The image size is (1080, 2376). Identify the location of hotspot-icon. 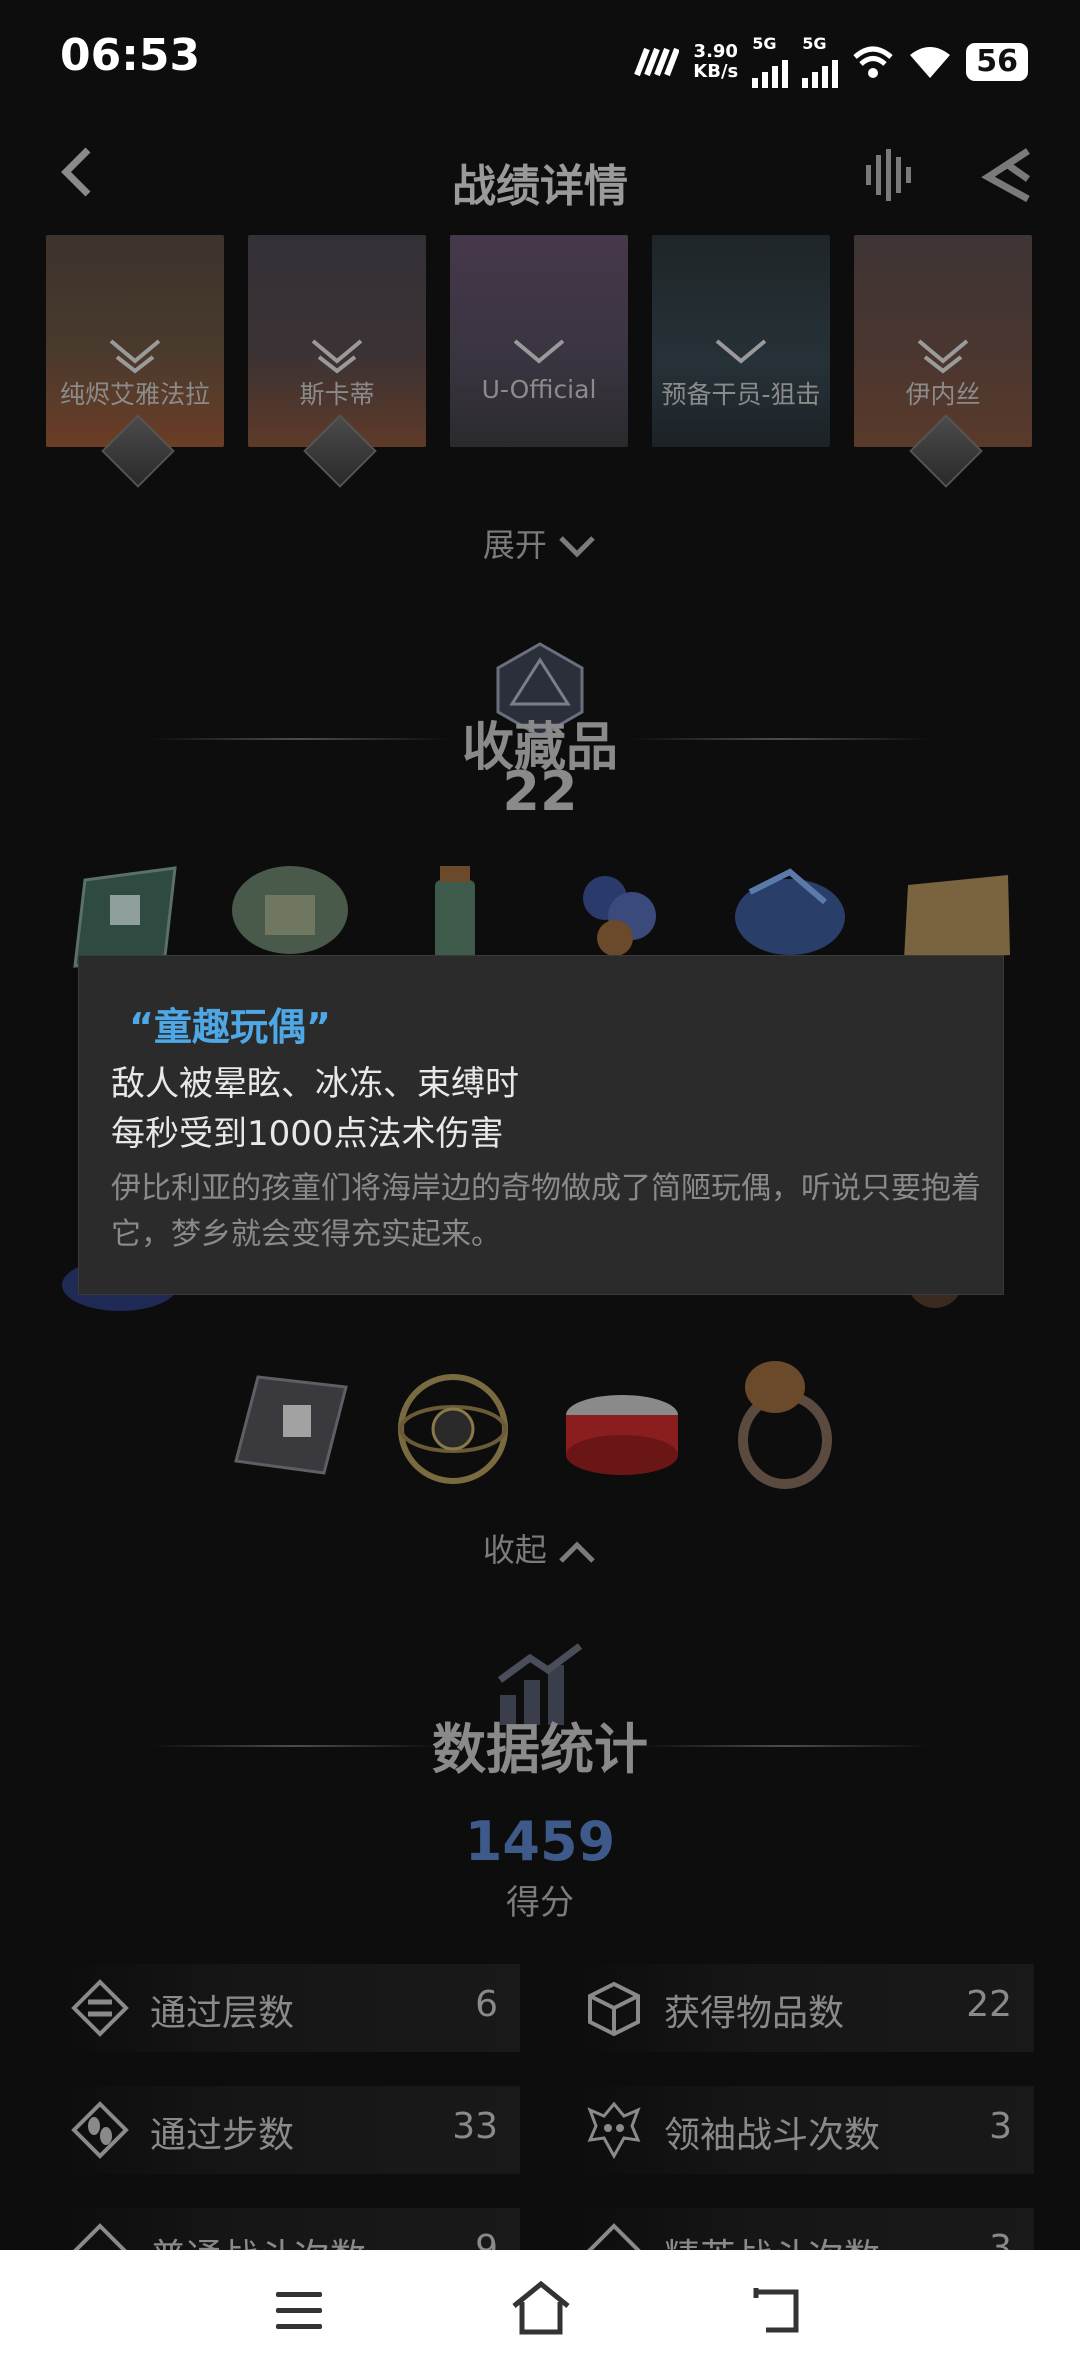
(873, 62).